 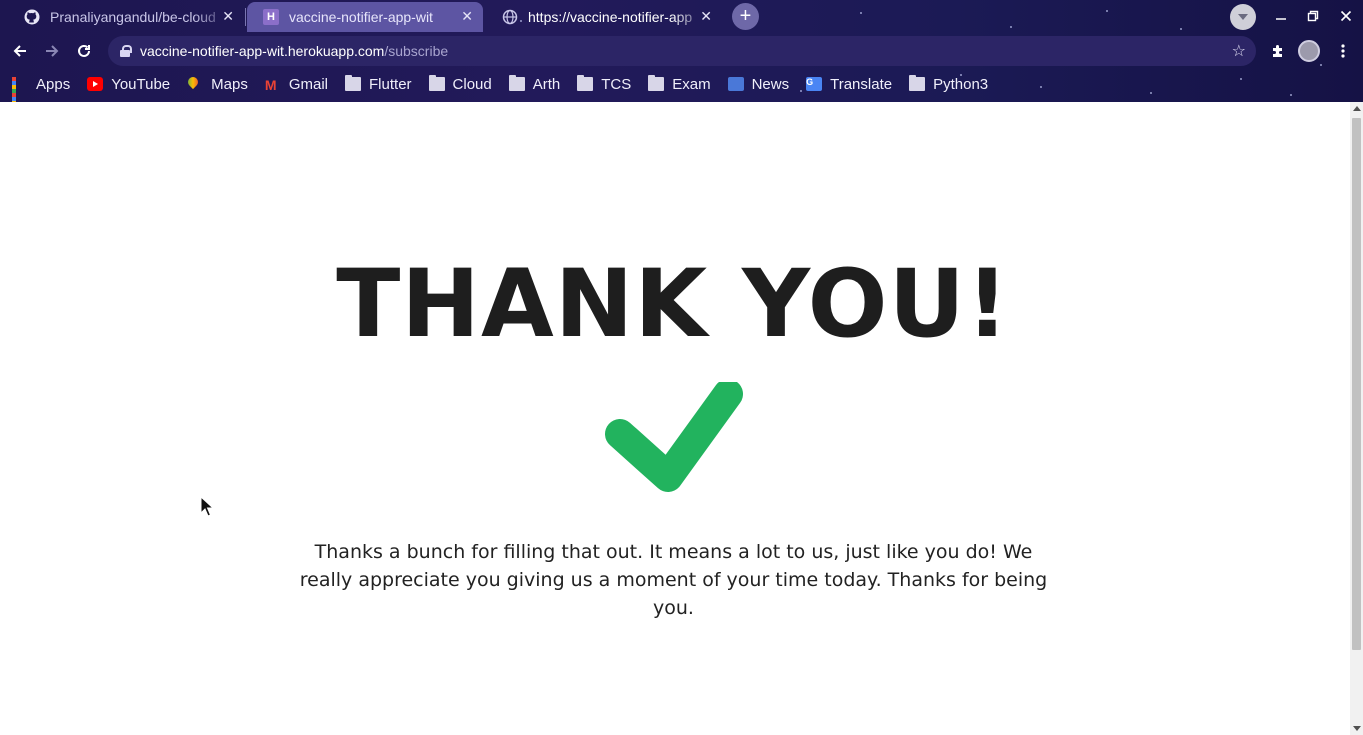 I want to click on bookmark-star-icon: ☆, so click(x=1239, y=51).